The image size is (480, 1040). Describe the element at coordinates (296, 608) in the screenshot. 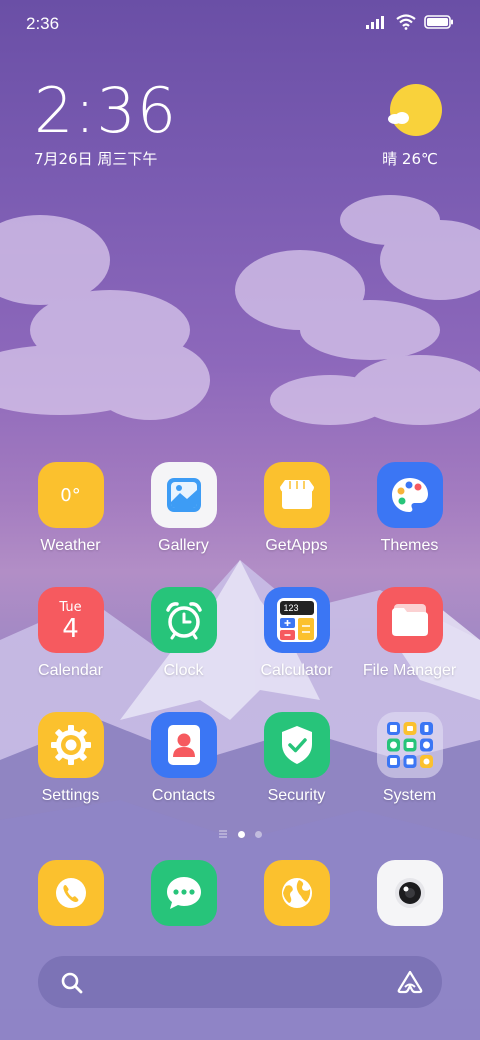

I see `calculator-display: 123` at that location.